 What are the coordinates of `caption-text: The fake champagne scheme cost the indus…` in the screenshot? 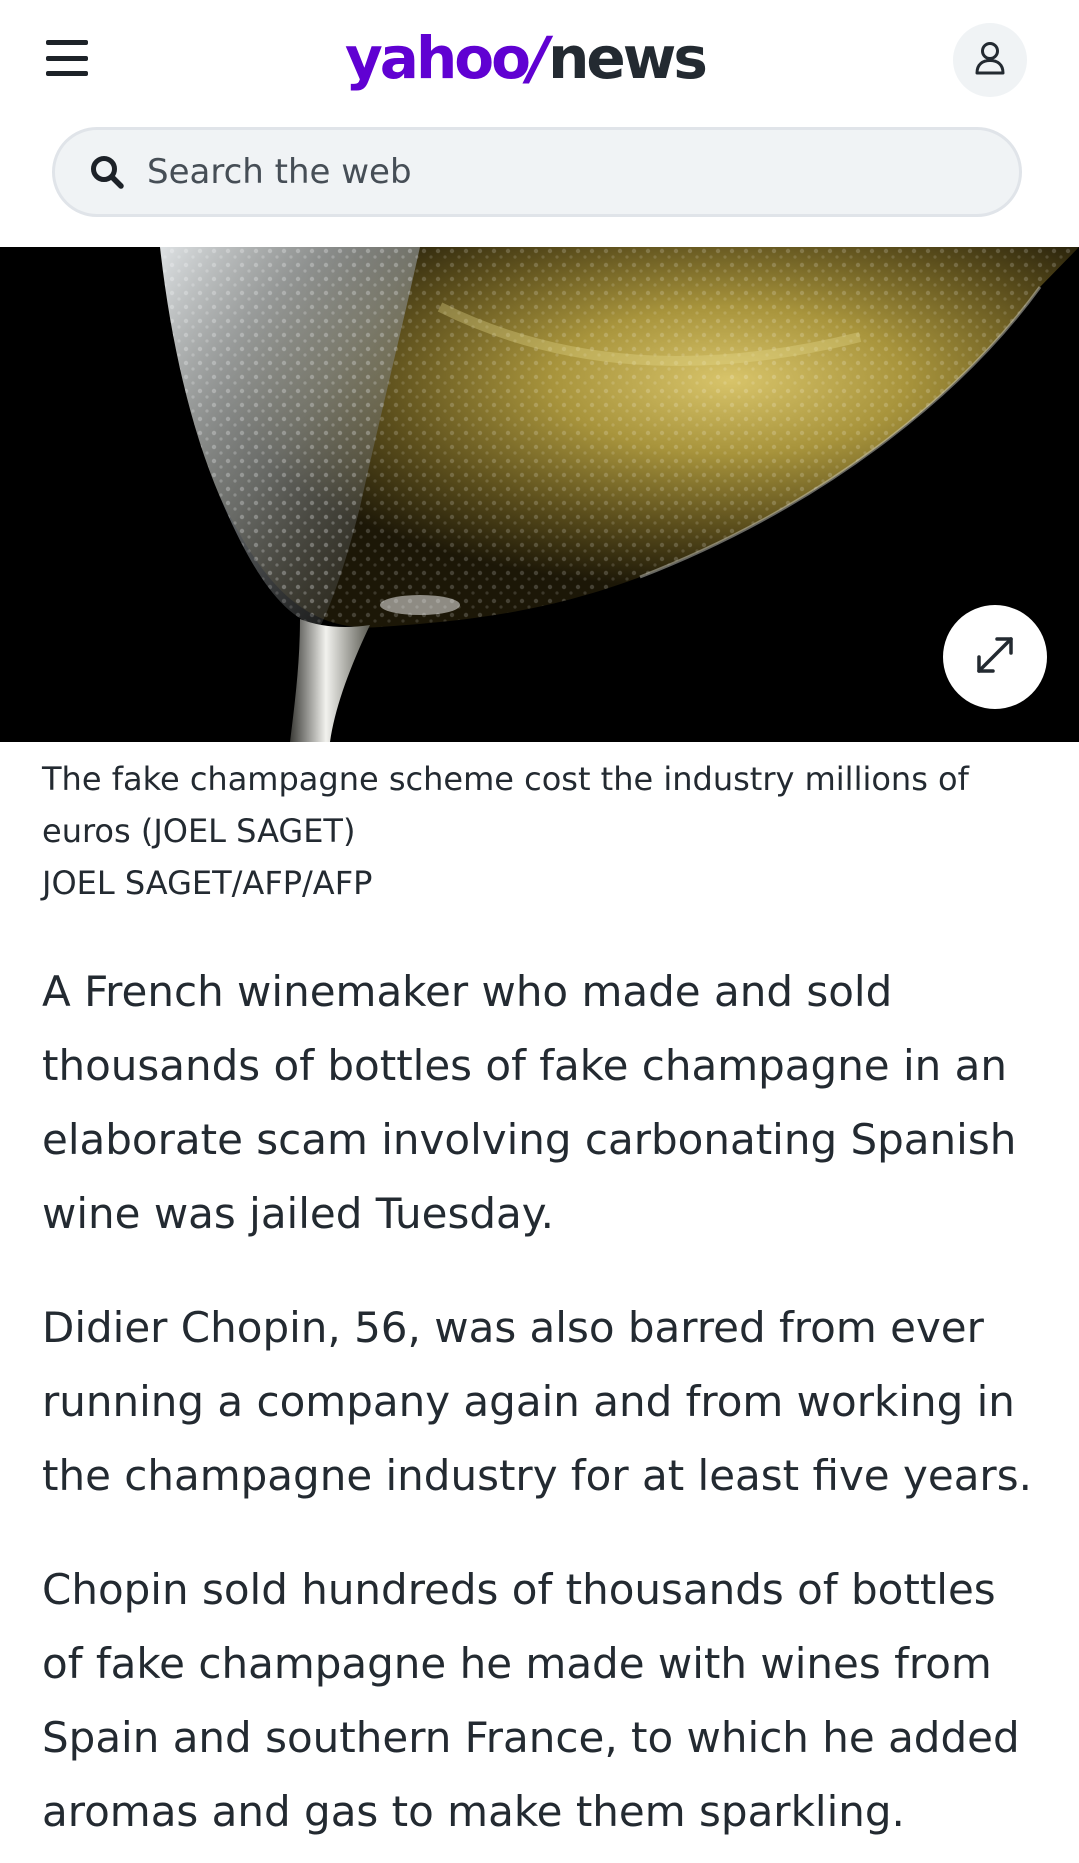 It's located at (505, 805).